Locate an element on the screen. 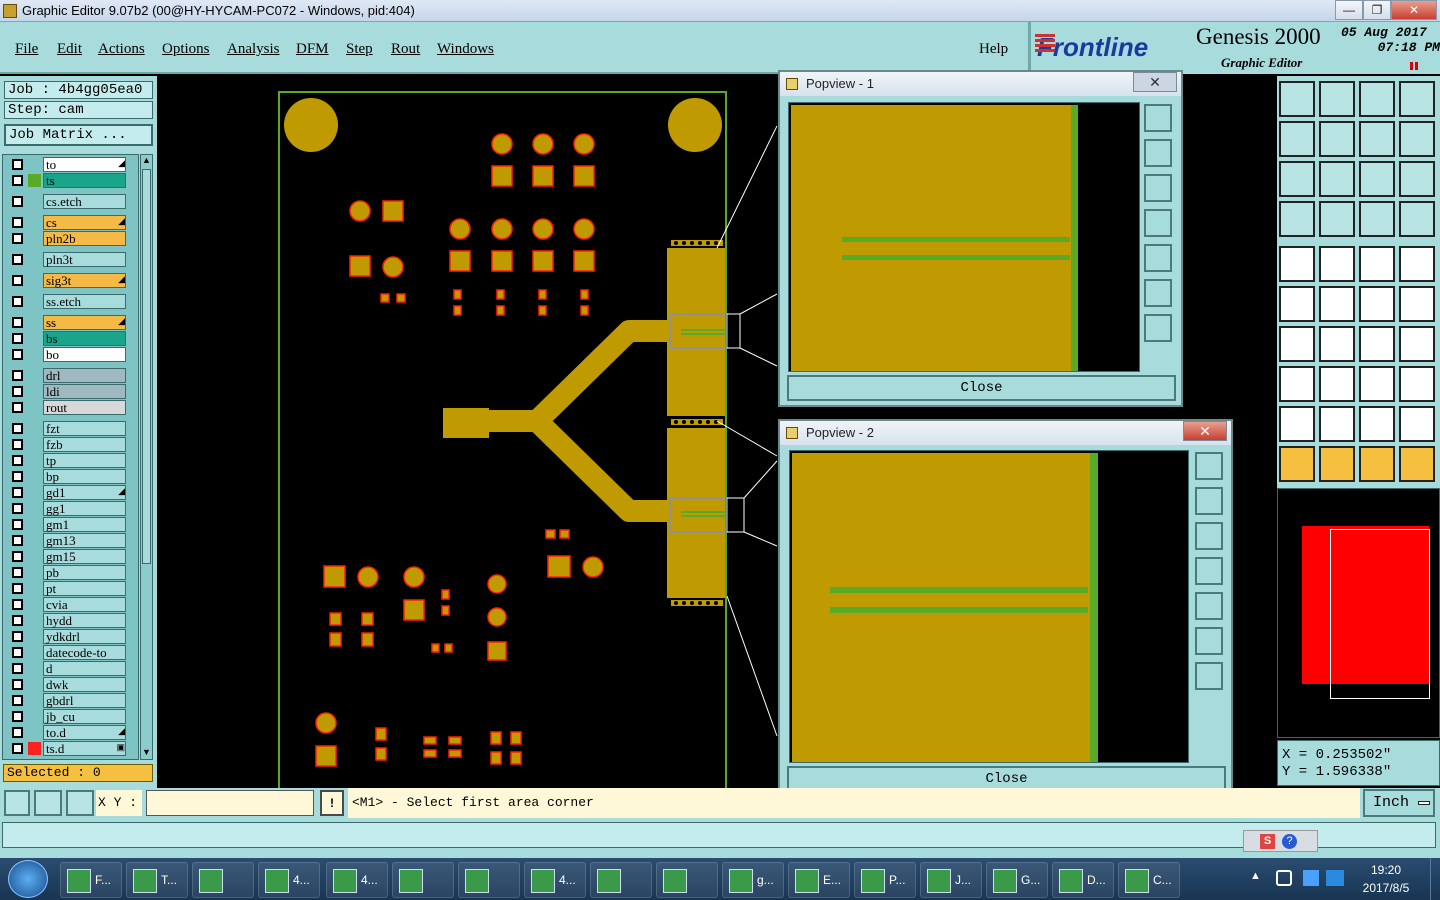 This screenshot has width=1440, height=900. layer-row: ldi is located at coordinates (68, 391).